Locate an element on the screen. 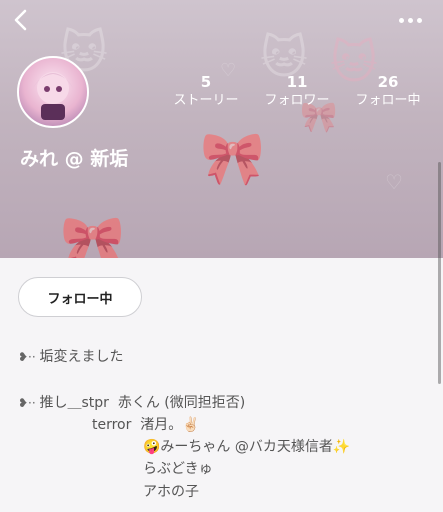 The image size is (443, 512). stat-following: 26 フォロー中 is located at coordinates (388, 91).